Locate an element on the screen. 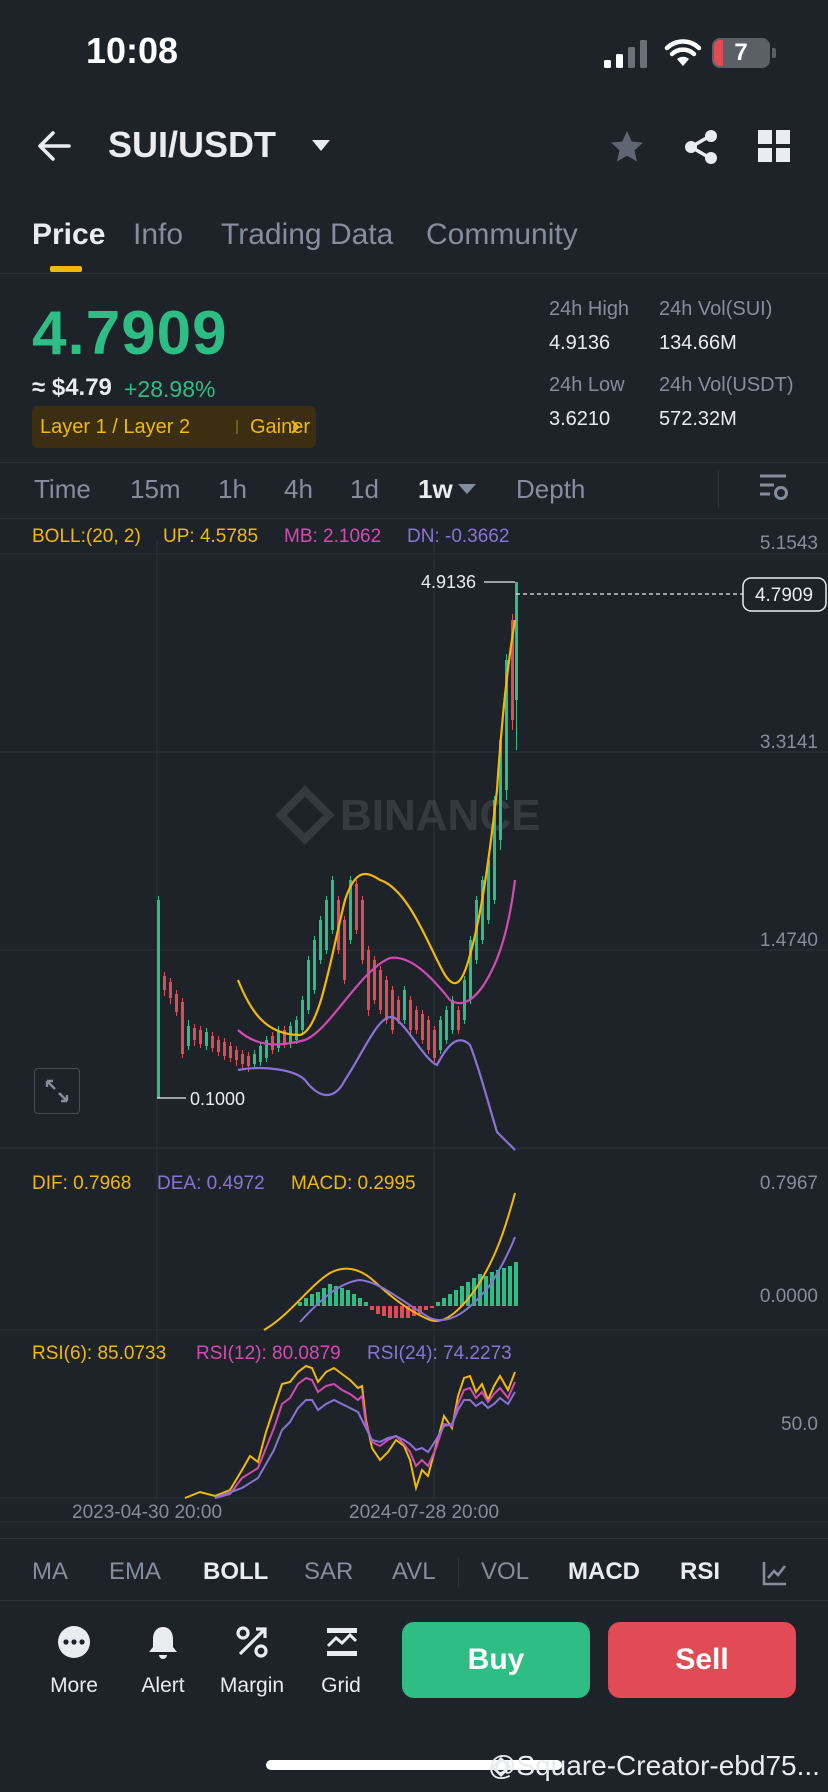 The image size is (828, 1792). indicator-macd: MACD is located at coordinates (604, 1572).